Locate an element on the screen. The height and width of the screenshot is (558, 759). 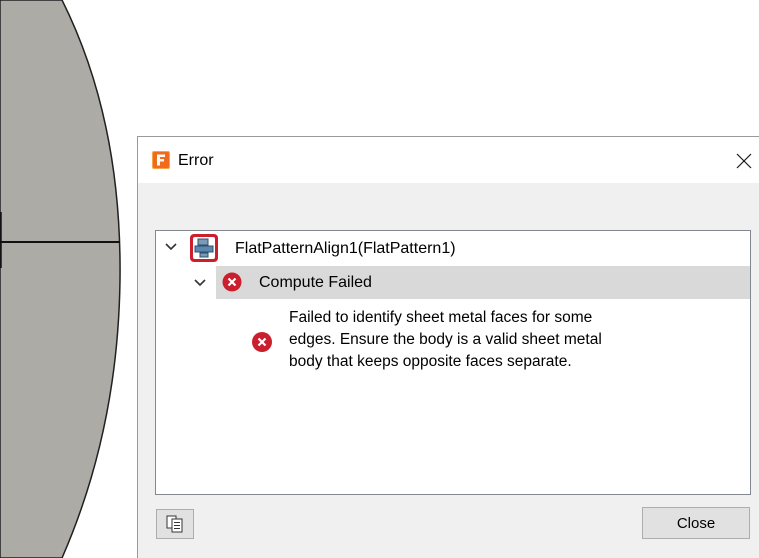
error-message-line: body that keeps opposite faces separate. is located at coordinates (430, 361).